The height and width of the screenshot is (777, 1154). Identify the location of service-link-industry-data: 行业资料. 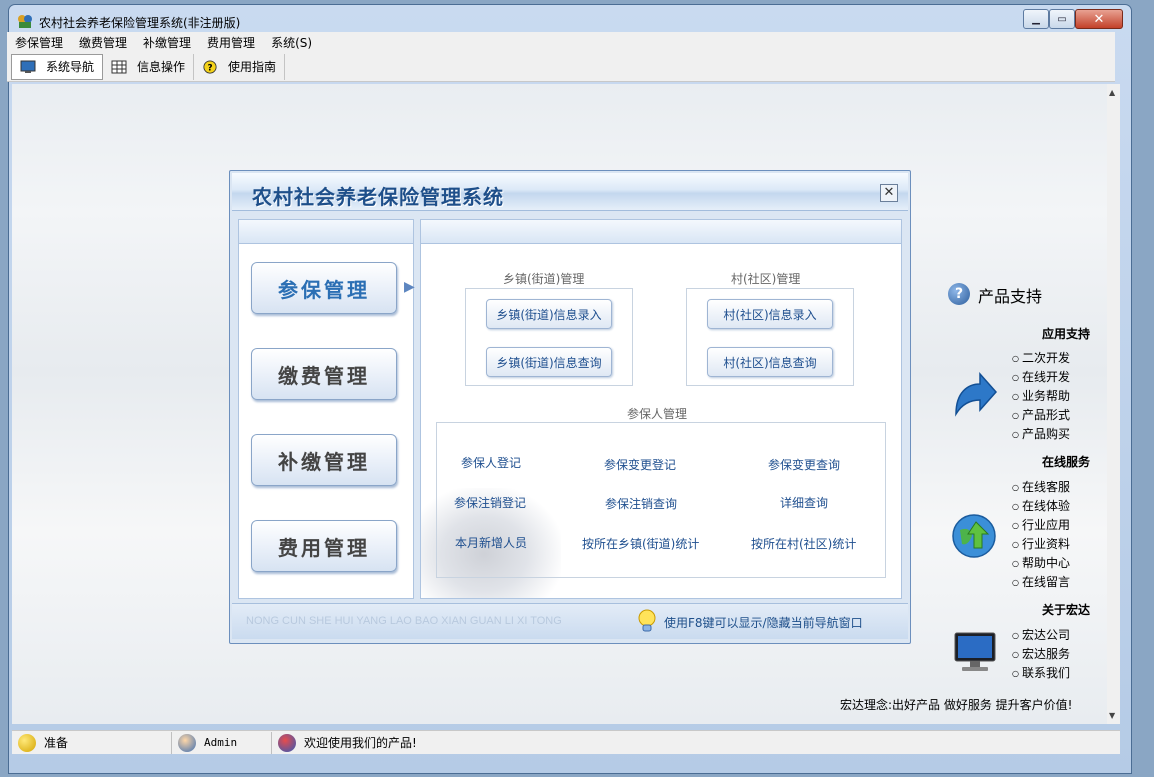
(1041, 543).